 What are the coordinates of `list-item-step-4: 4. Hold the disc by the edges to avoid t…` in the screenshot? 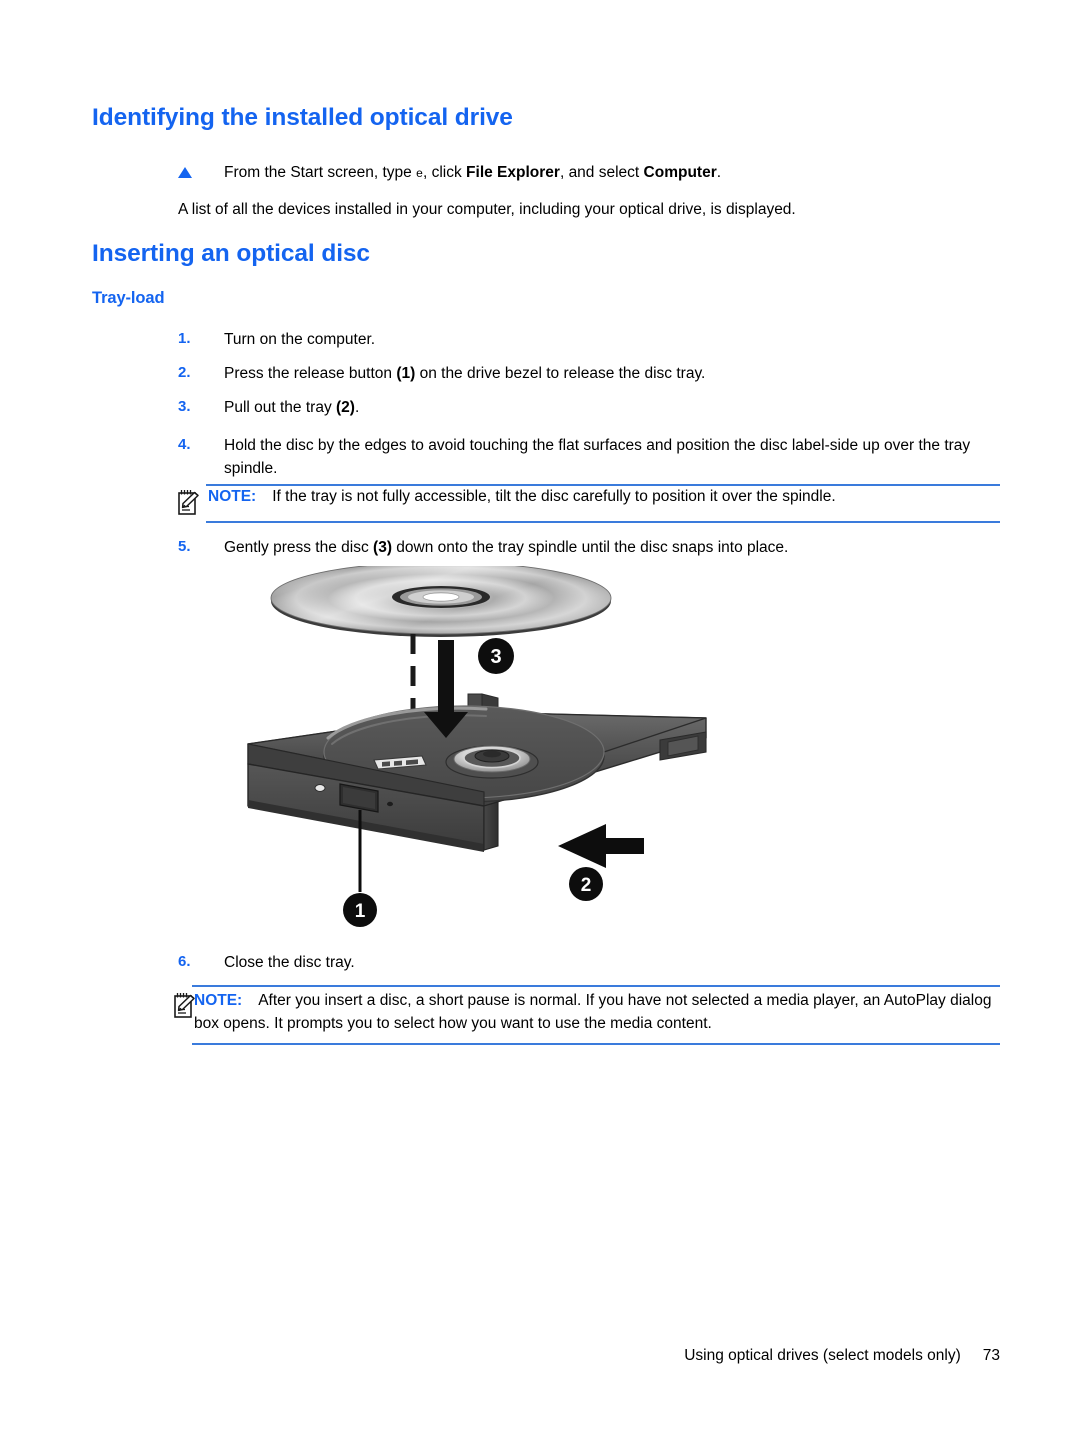 It's located at (592, 457).